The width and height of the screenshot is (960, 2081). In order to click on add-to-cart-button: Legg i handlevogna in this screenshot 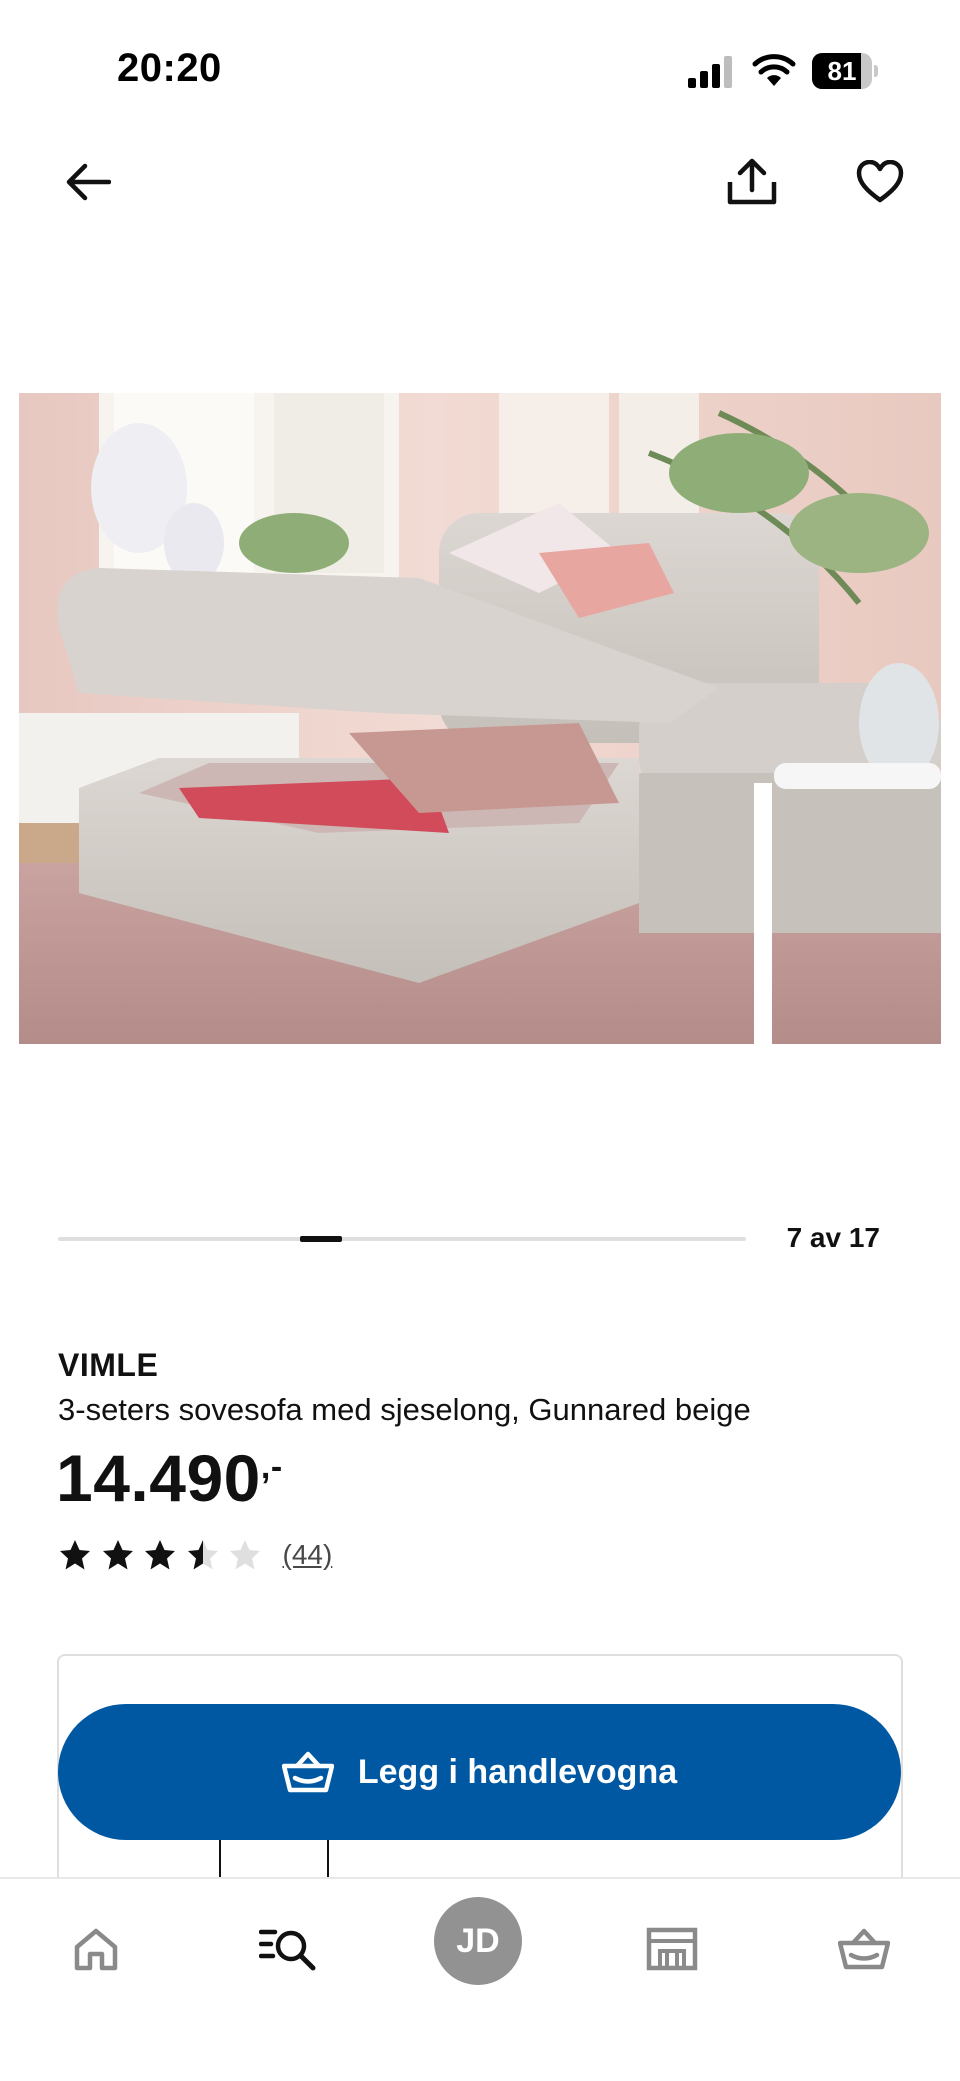, I will do `click(479, 1772)`.